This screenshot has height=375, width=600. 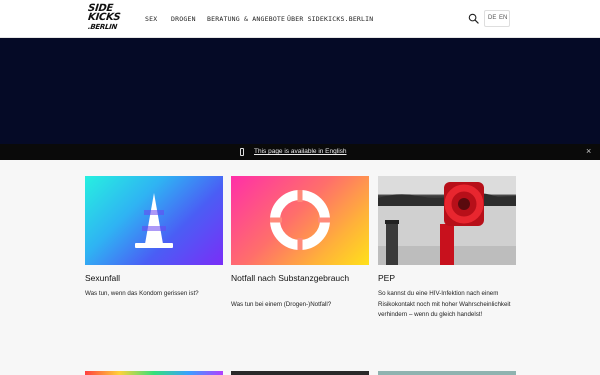 I want to click on lifebuoy-photo, so click(x=447, y=220).